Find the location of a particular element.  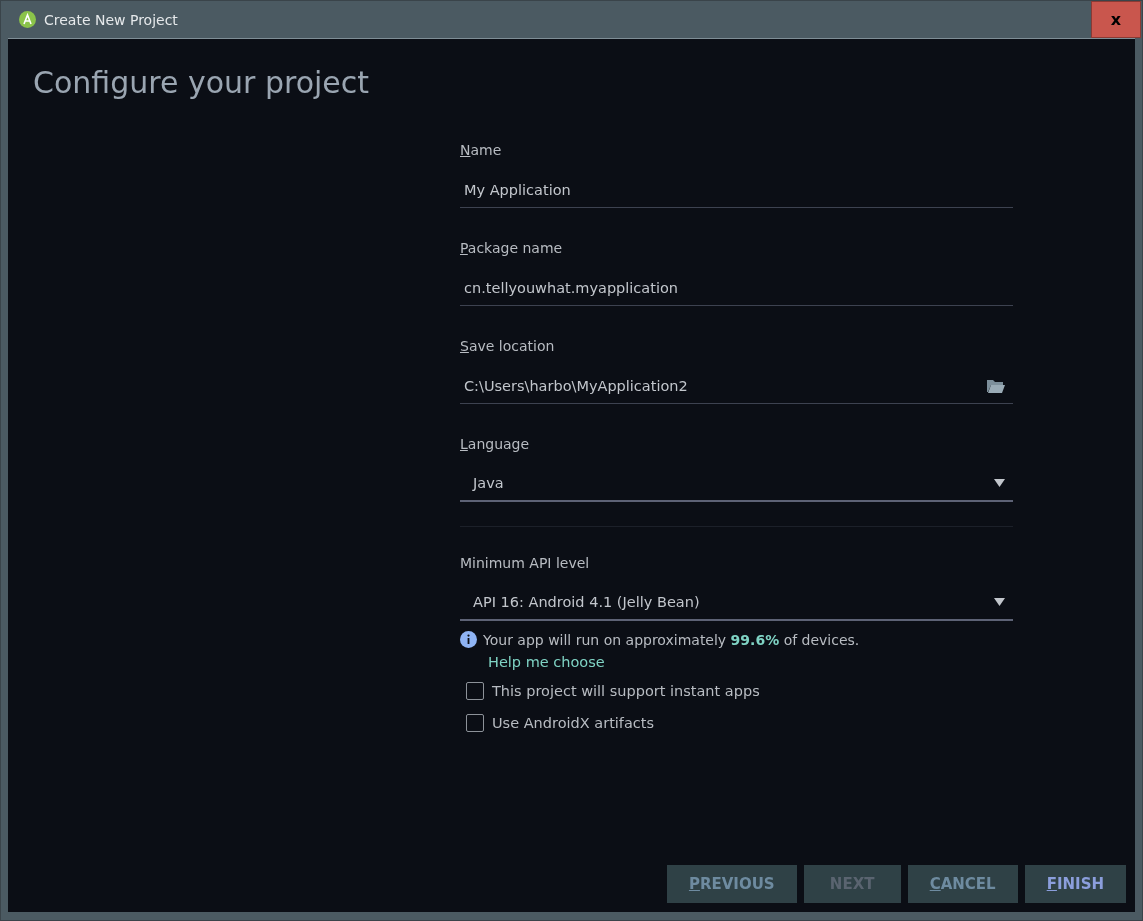

wizard-button: FINISH is located at coordinates (1075, 884).